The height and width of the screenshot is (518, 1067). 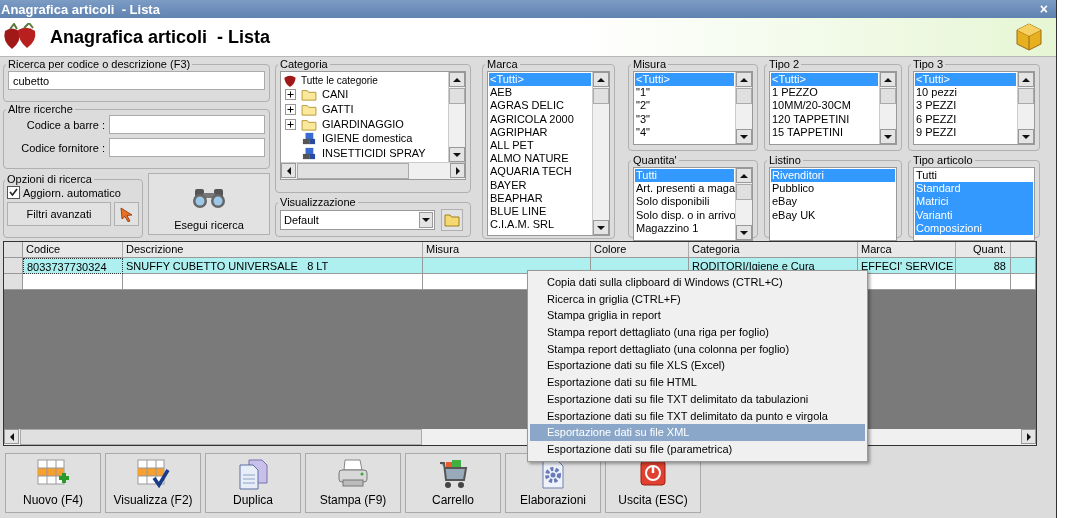 What do you see at coordinates (697, 349) in the screenshot?
I see `menu-item: Stampa report dettagliato (una colonna per foglio)` at bounding box center [697, 349].